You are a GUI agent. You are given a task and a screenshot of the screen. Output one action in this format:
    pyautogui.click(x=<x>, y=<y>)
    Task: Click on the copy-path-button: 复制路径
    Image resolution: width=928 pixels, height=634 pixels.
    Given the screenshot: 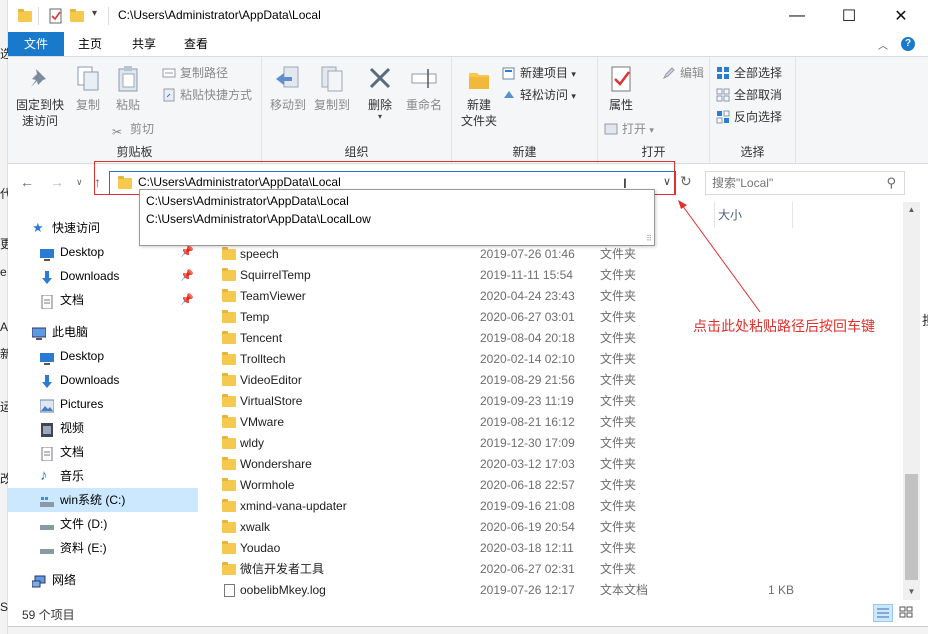 What is the action you would take?
    pyautogui.click(x=195, y=73)
    